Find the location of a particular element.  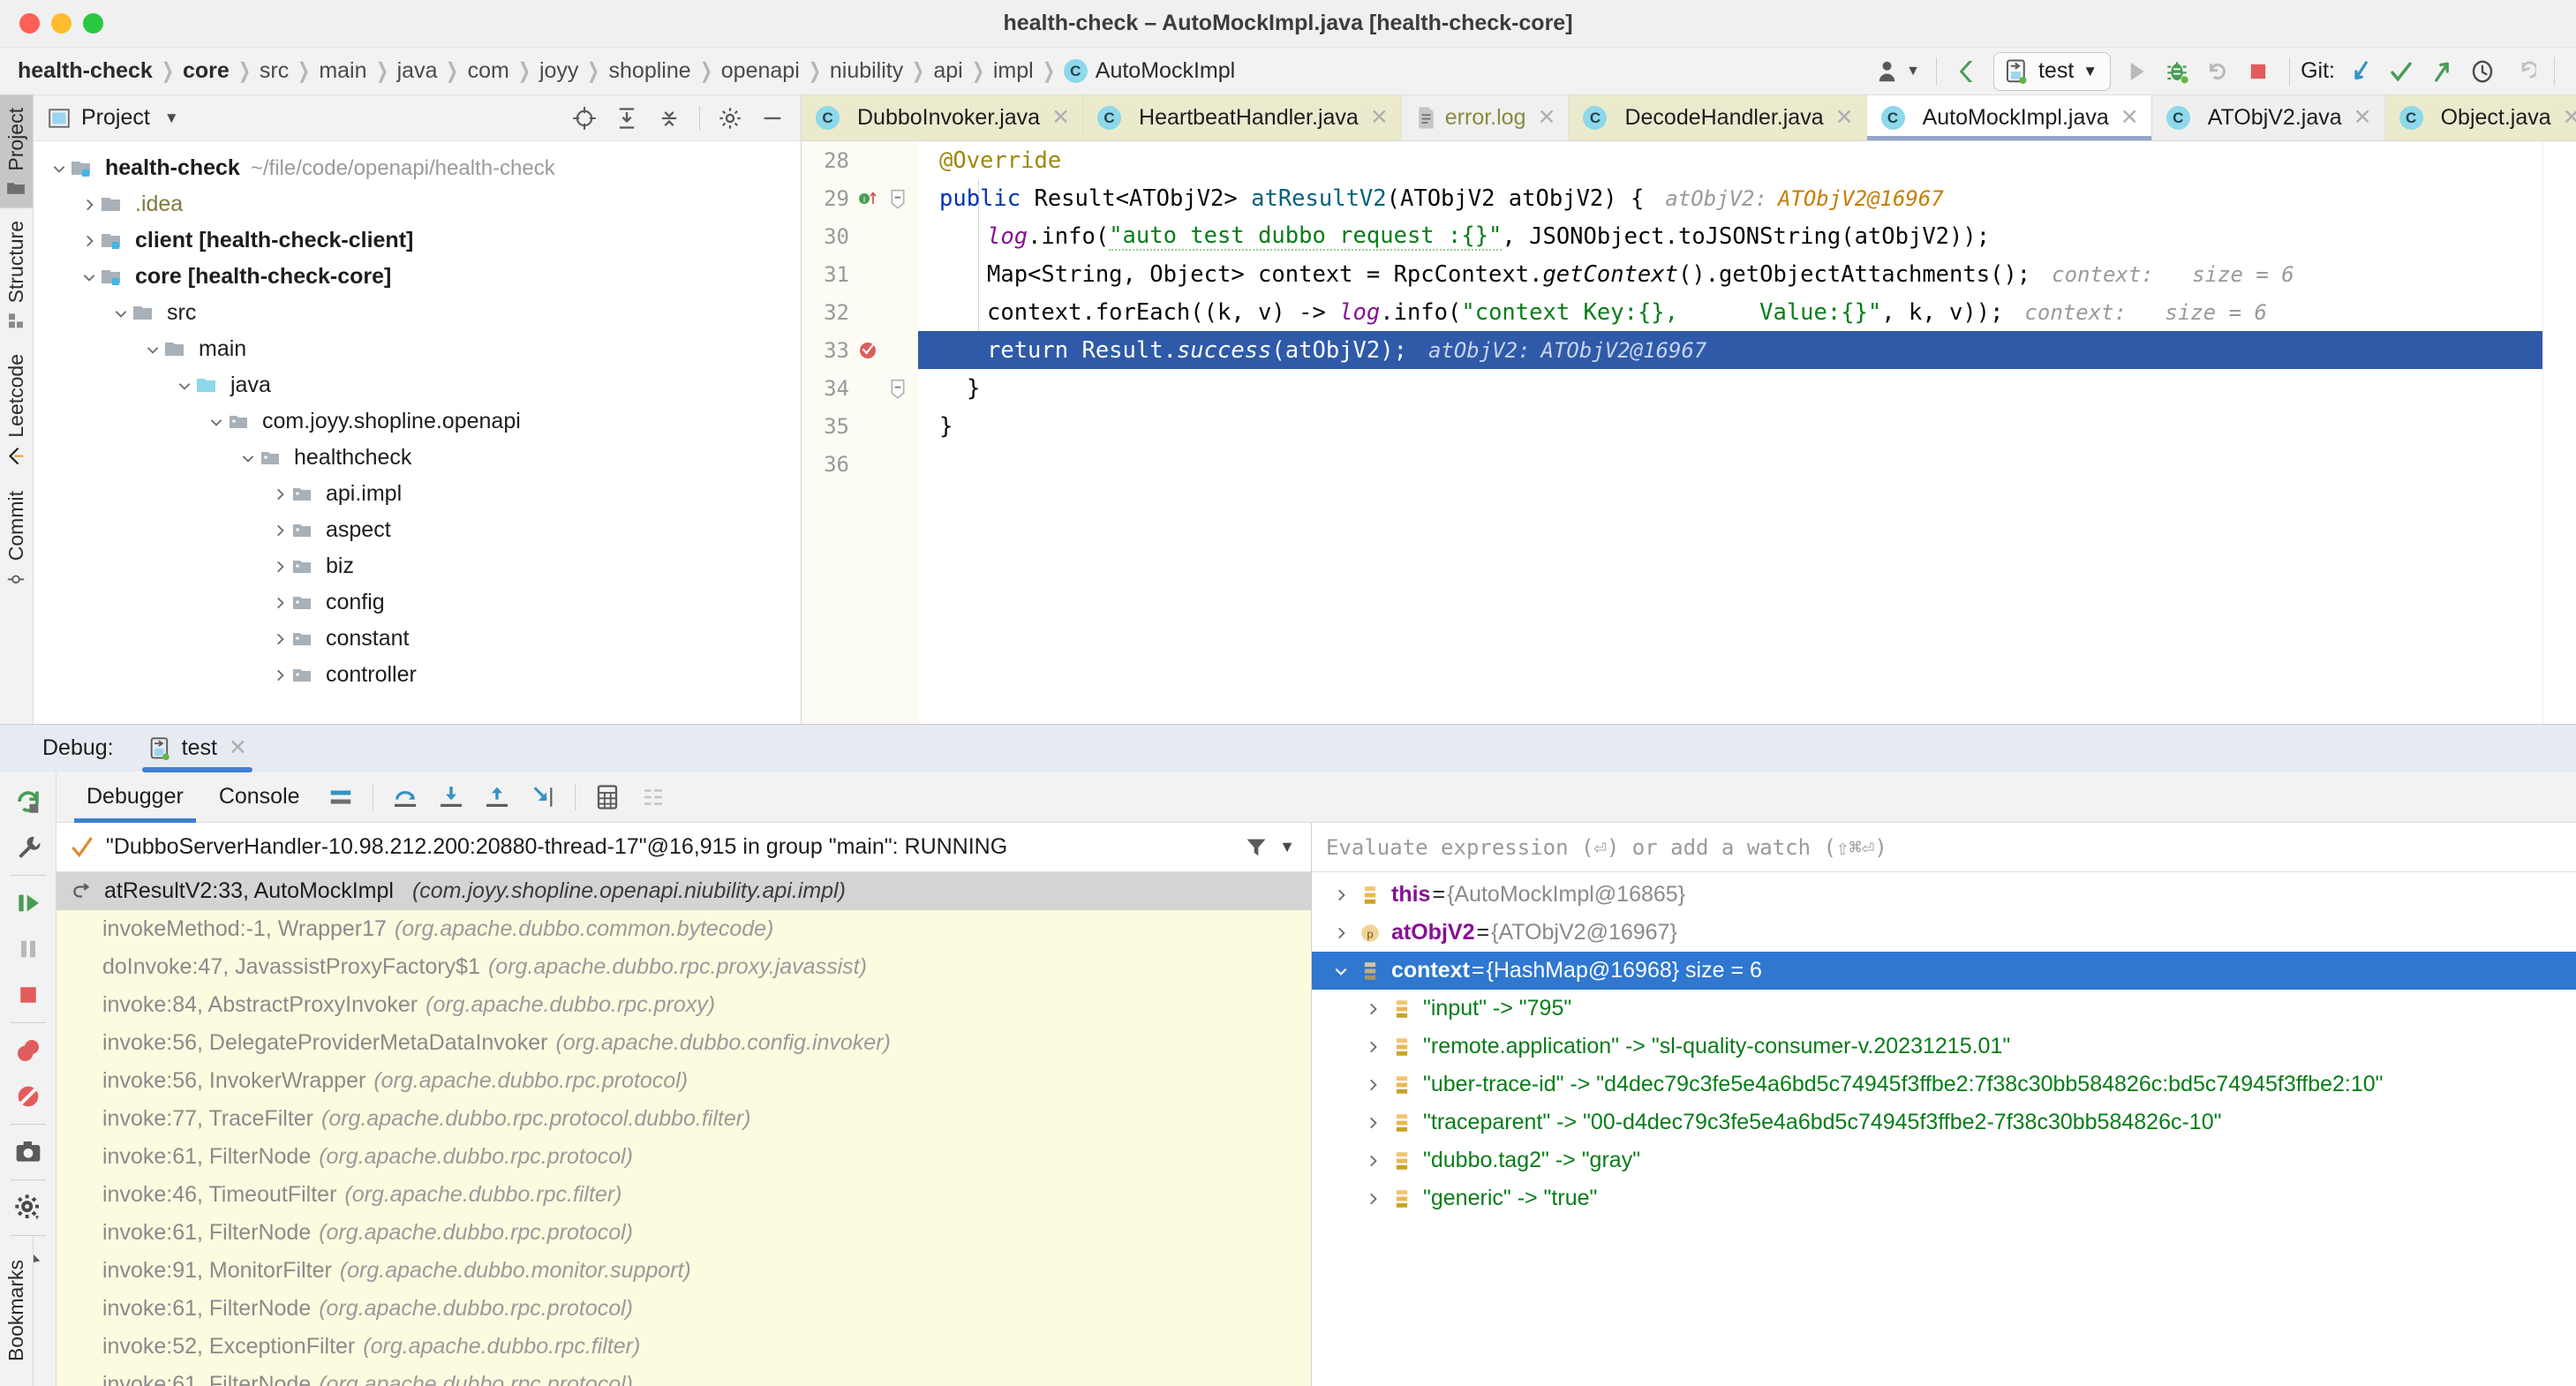

tree-node-package-constant: constant is located at coordinates (418, 639).